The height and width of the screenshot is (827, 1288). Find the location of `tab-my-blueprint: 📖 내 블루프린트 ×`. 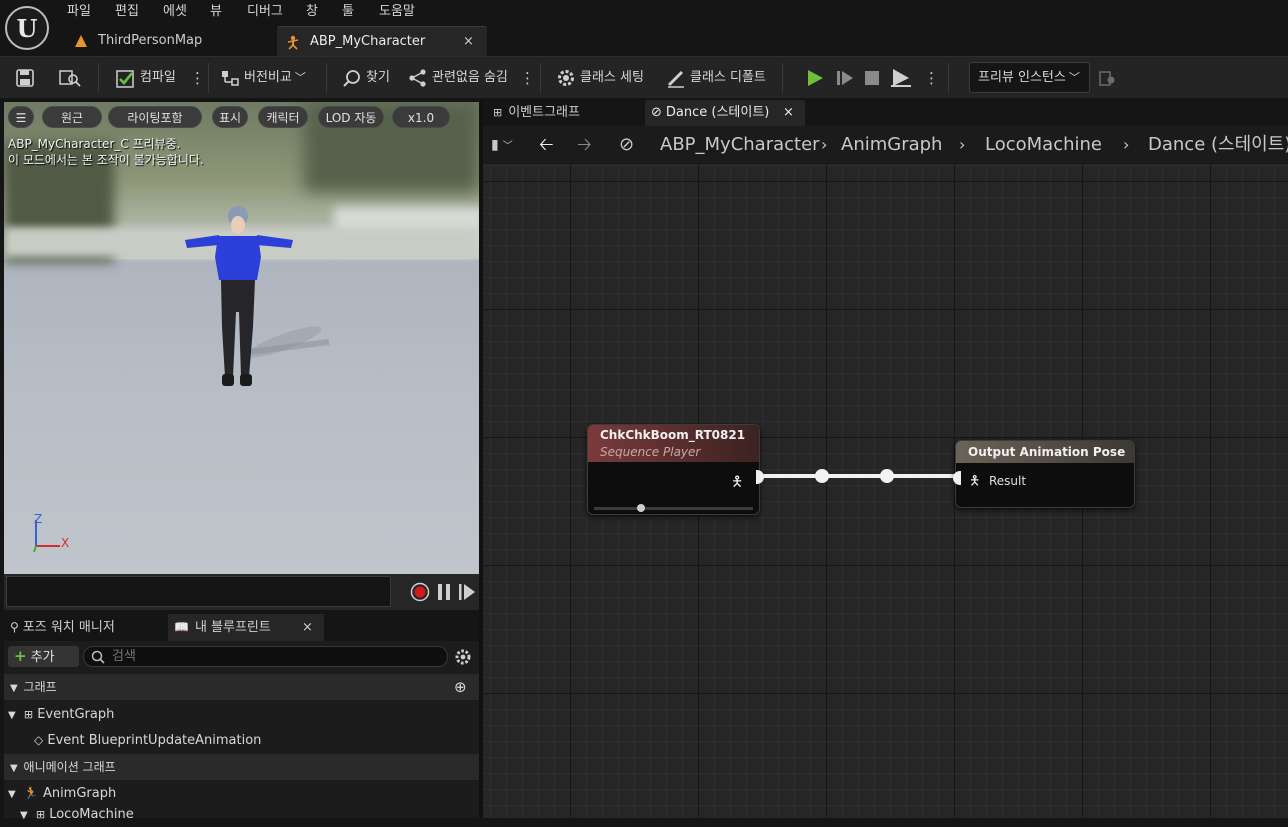

tab-my-blueprint: 📖 내 블루프린트 × is located at coordinates (246, 627).